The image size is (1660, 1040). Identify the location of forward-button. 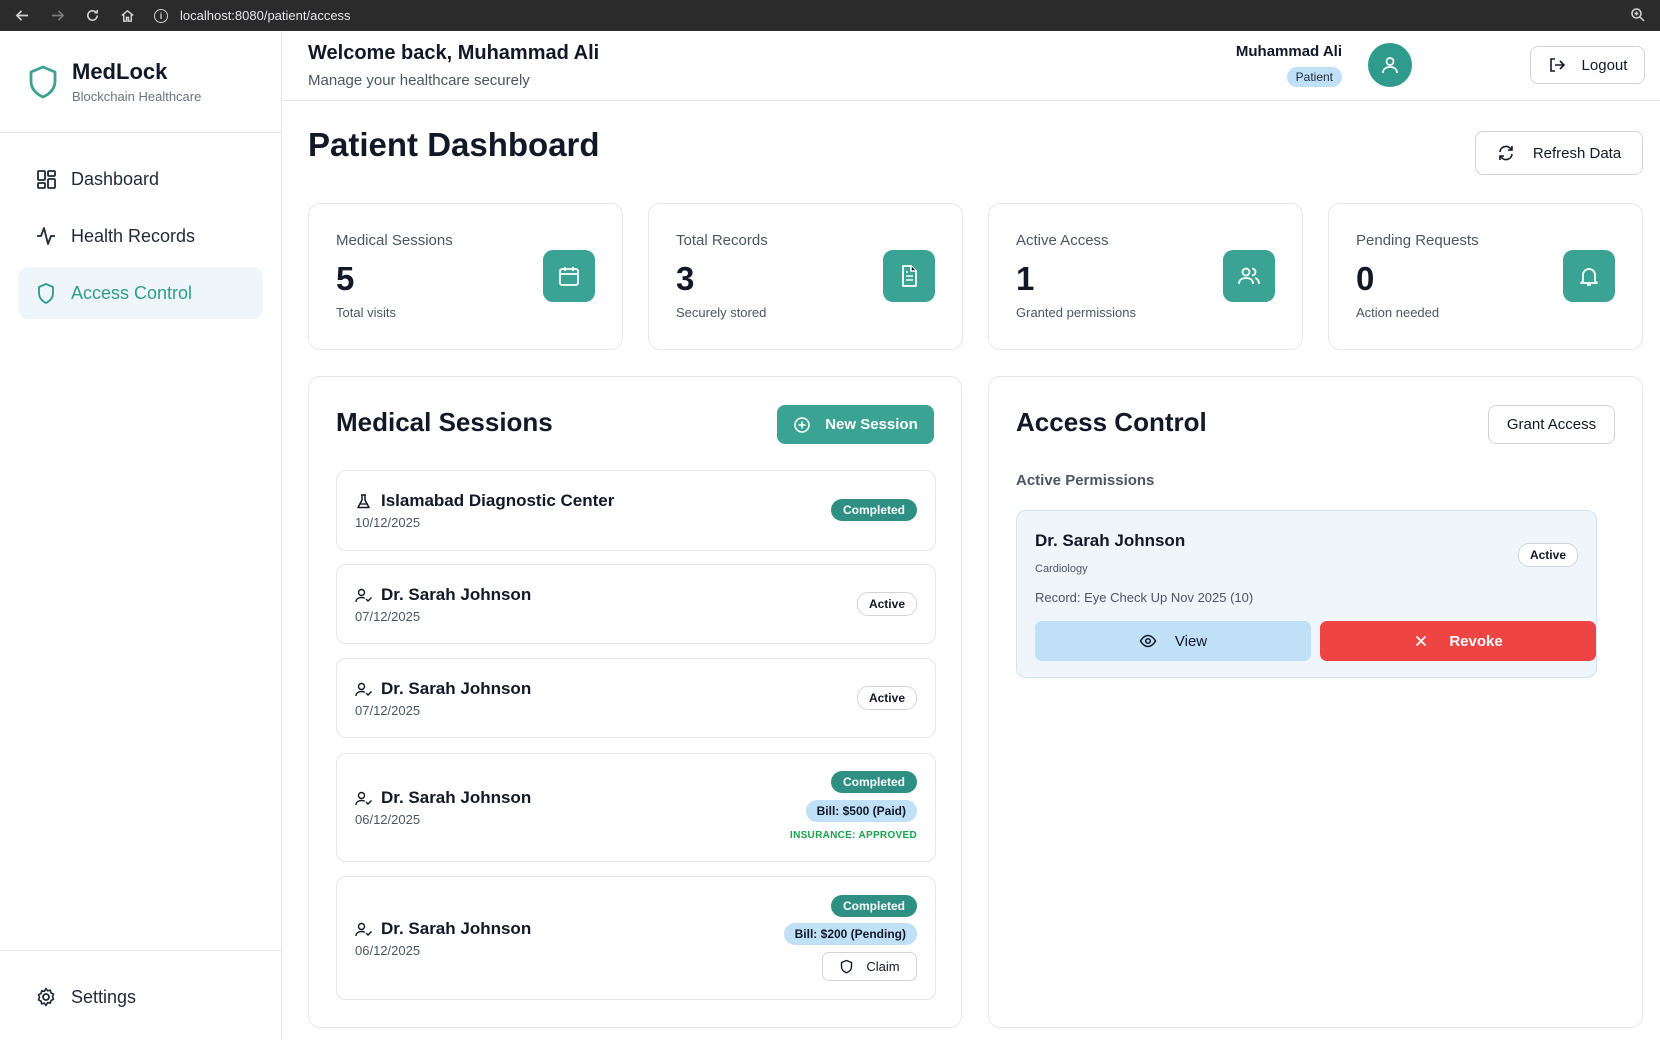
(57, 16).